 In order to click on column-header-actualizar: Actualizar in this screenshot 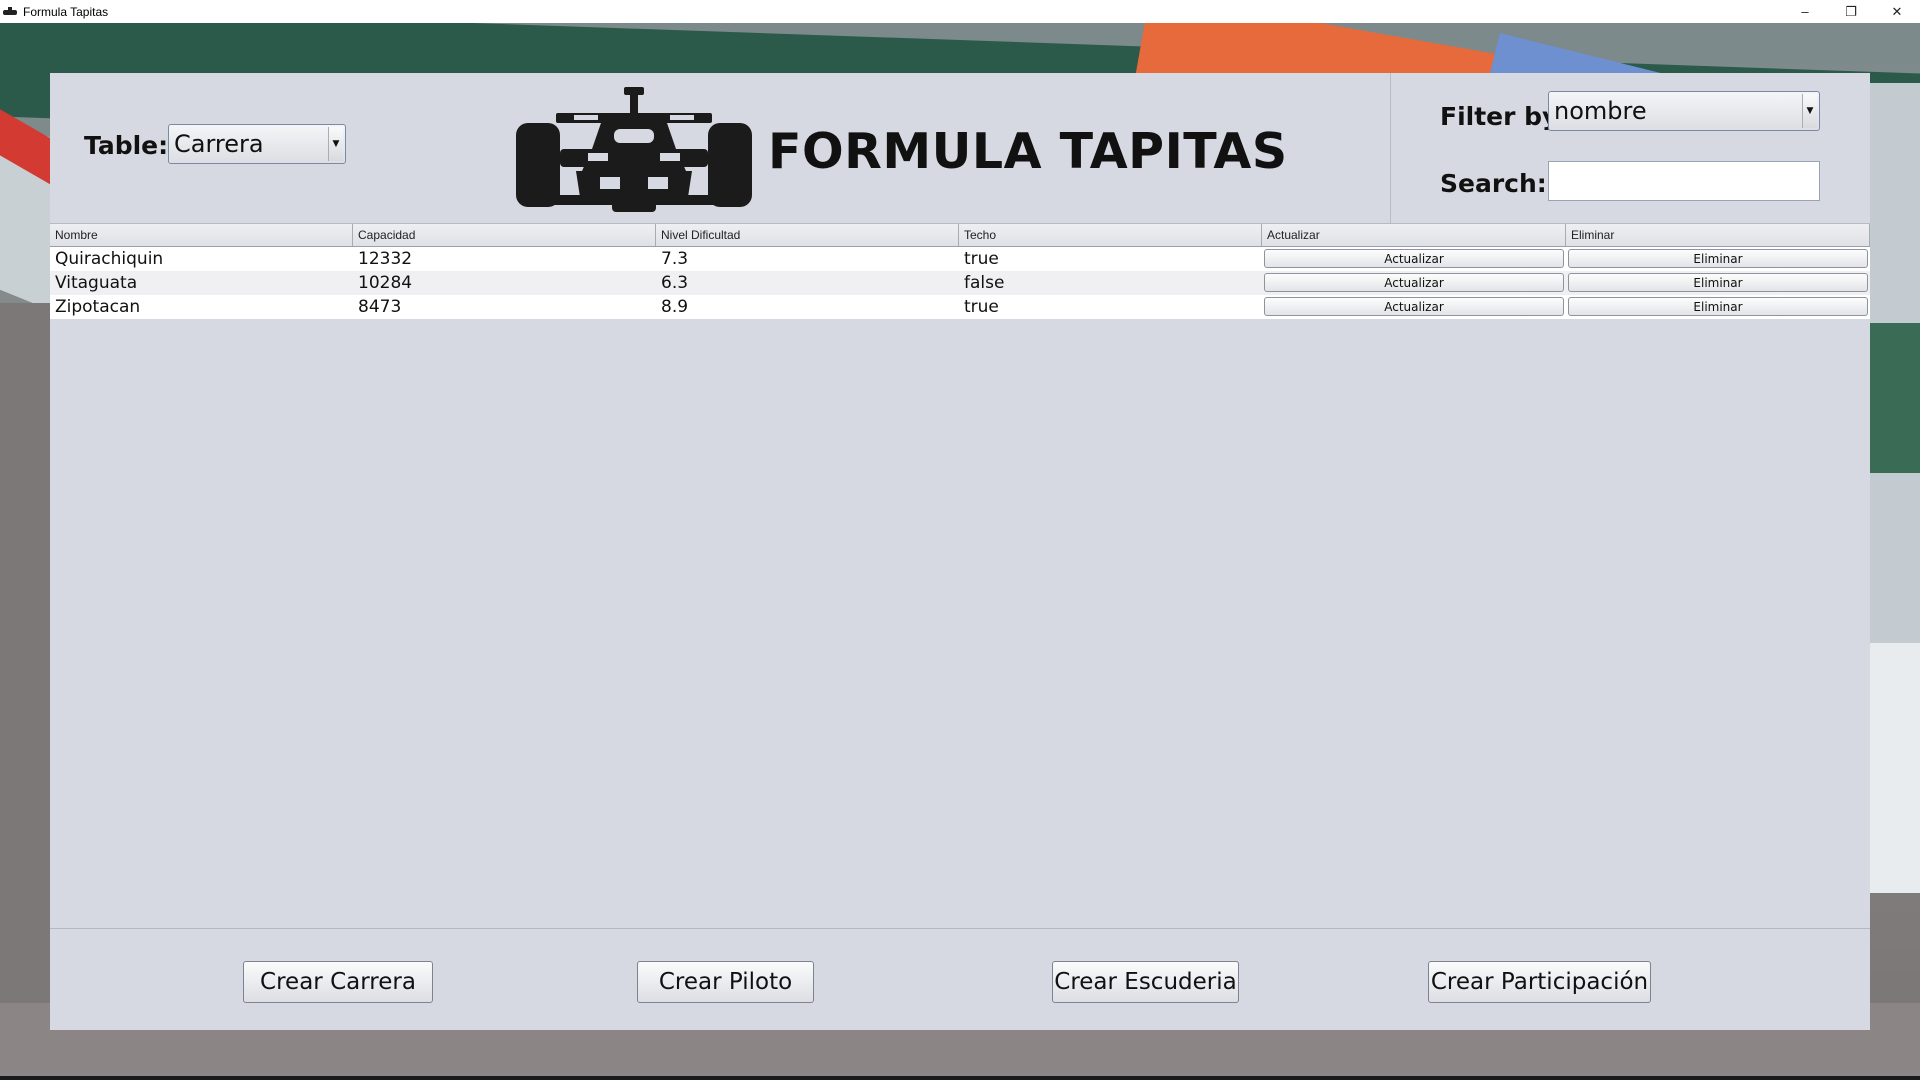, I will do `click(1414, 235)`.